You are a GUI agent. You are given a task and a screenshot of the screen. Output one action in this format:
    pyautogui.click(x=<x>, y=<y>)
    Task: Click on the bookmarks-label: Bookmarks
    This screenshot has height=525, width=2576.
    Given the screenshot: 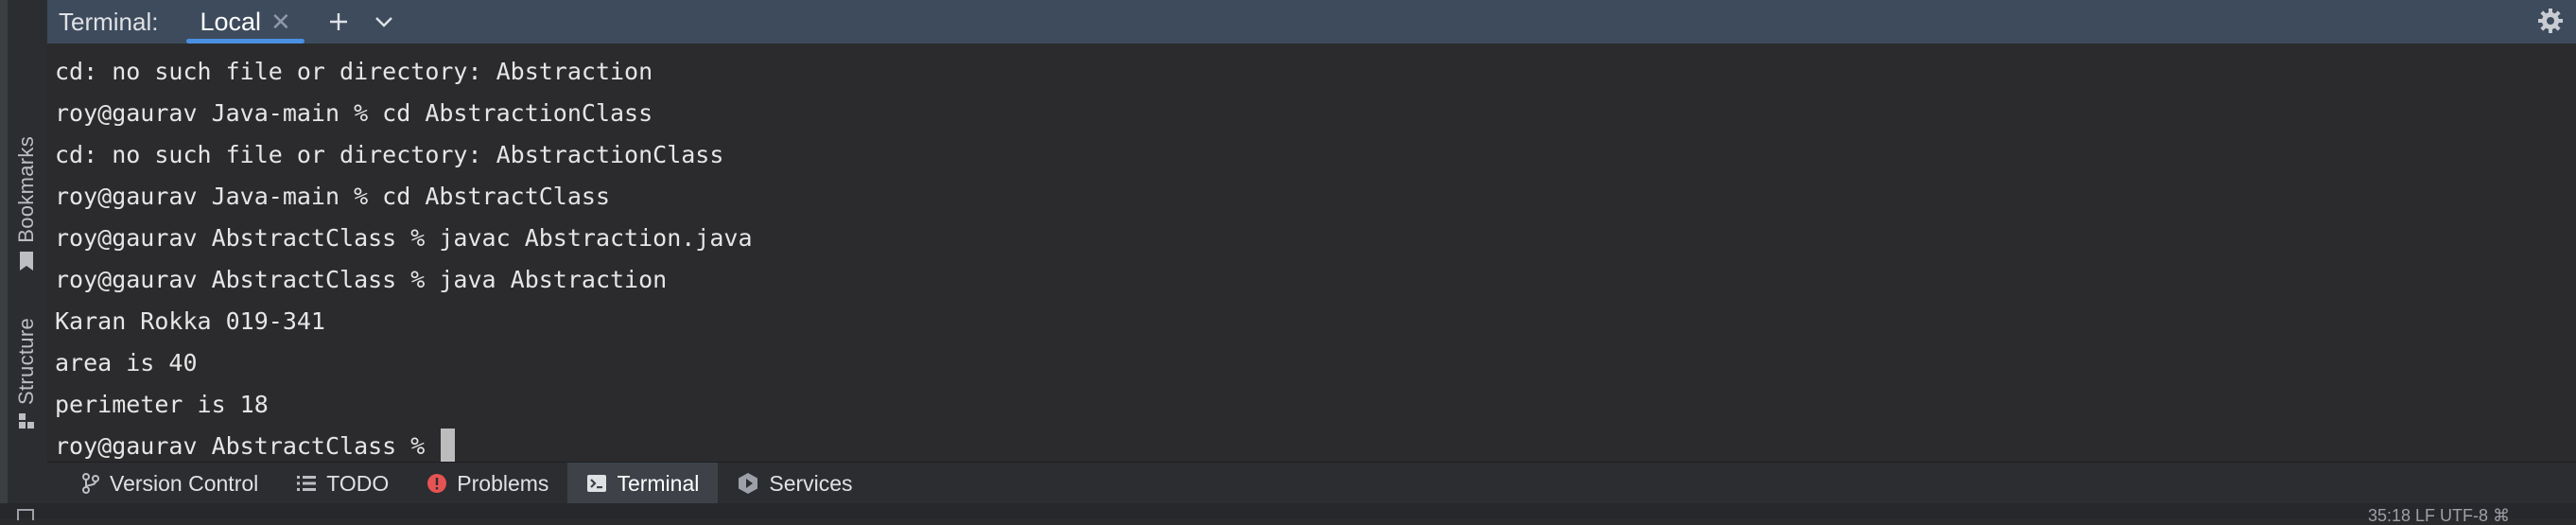 What is the action you would take?
    pyautogui.click(x=26, y=189)
    